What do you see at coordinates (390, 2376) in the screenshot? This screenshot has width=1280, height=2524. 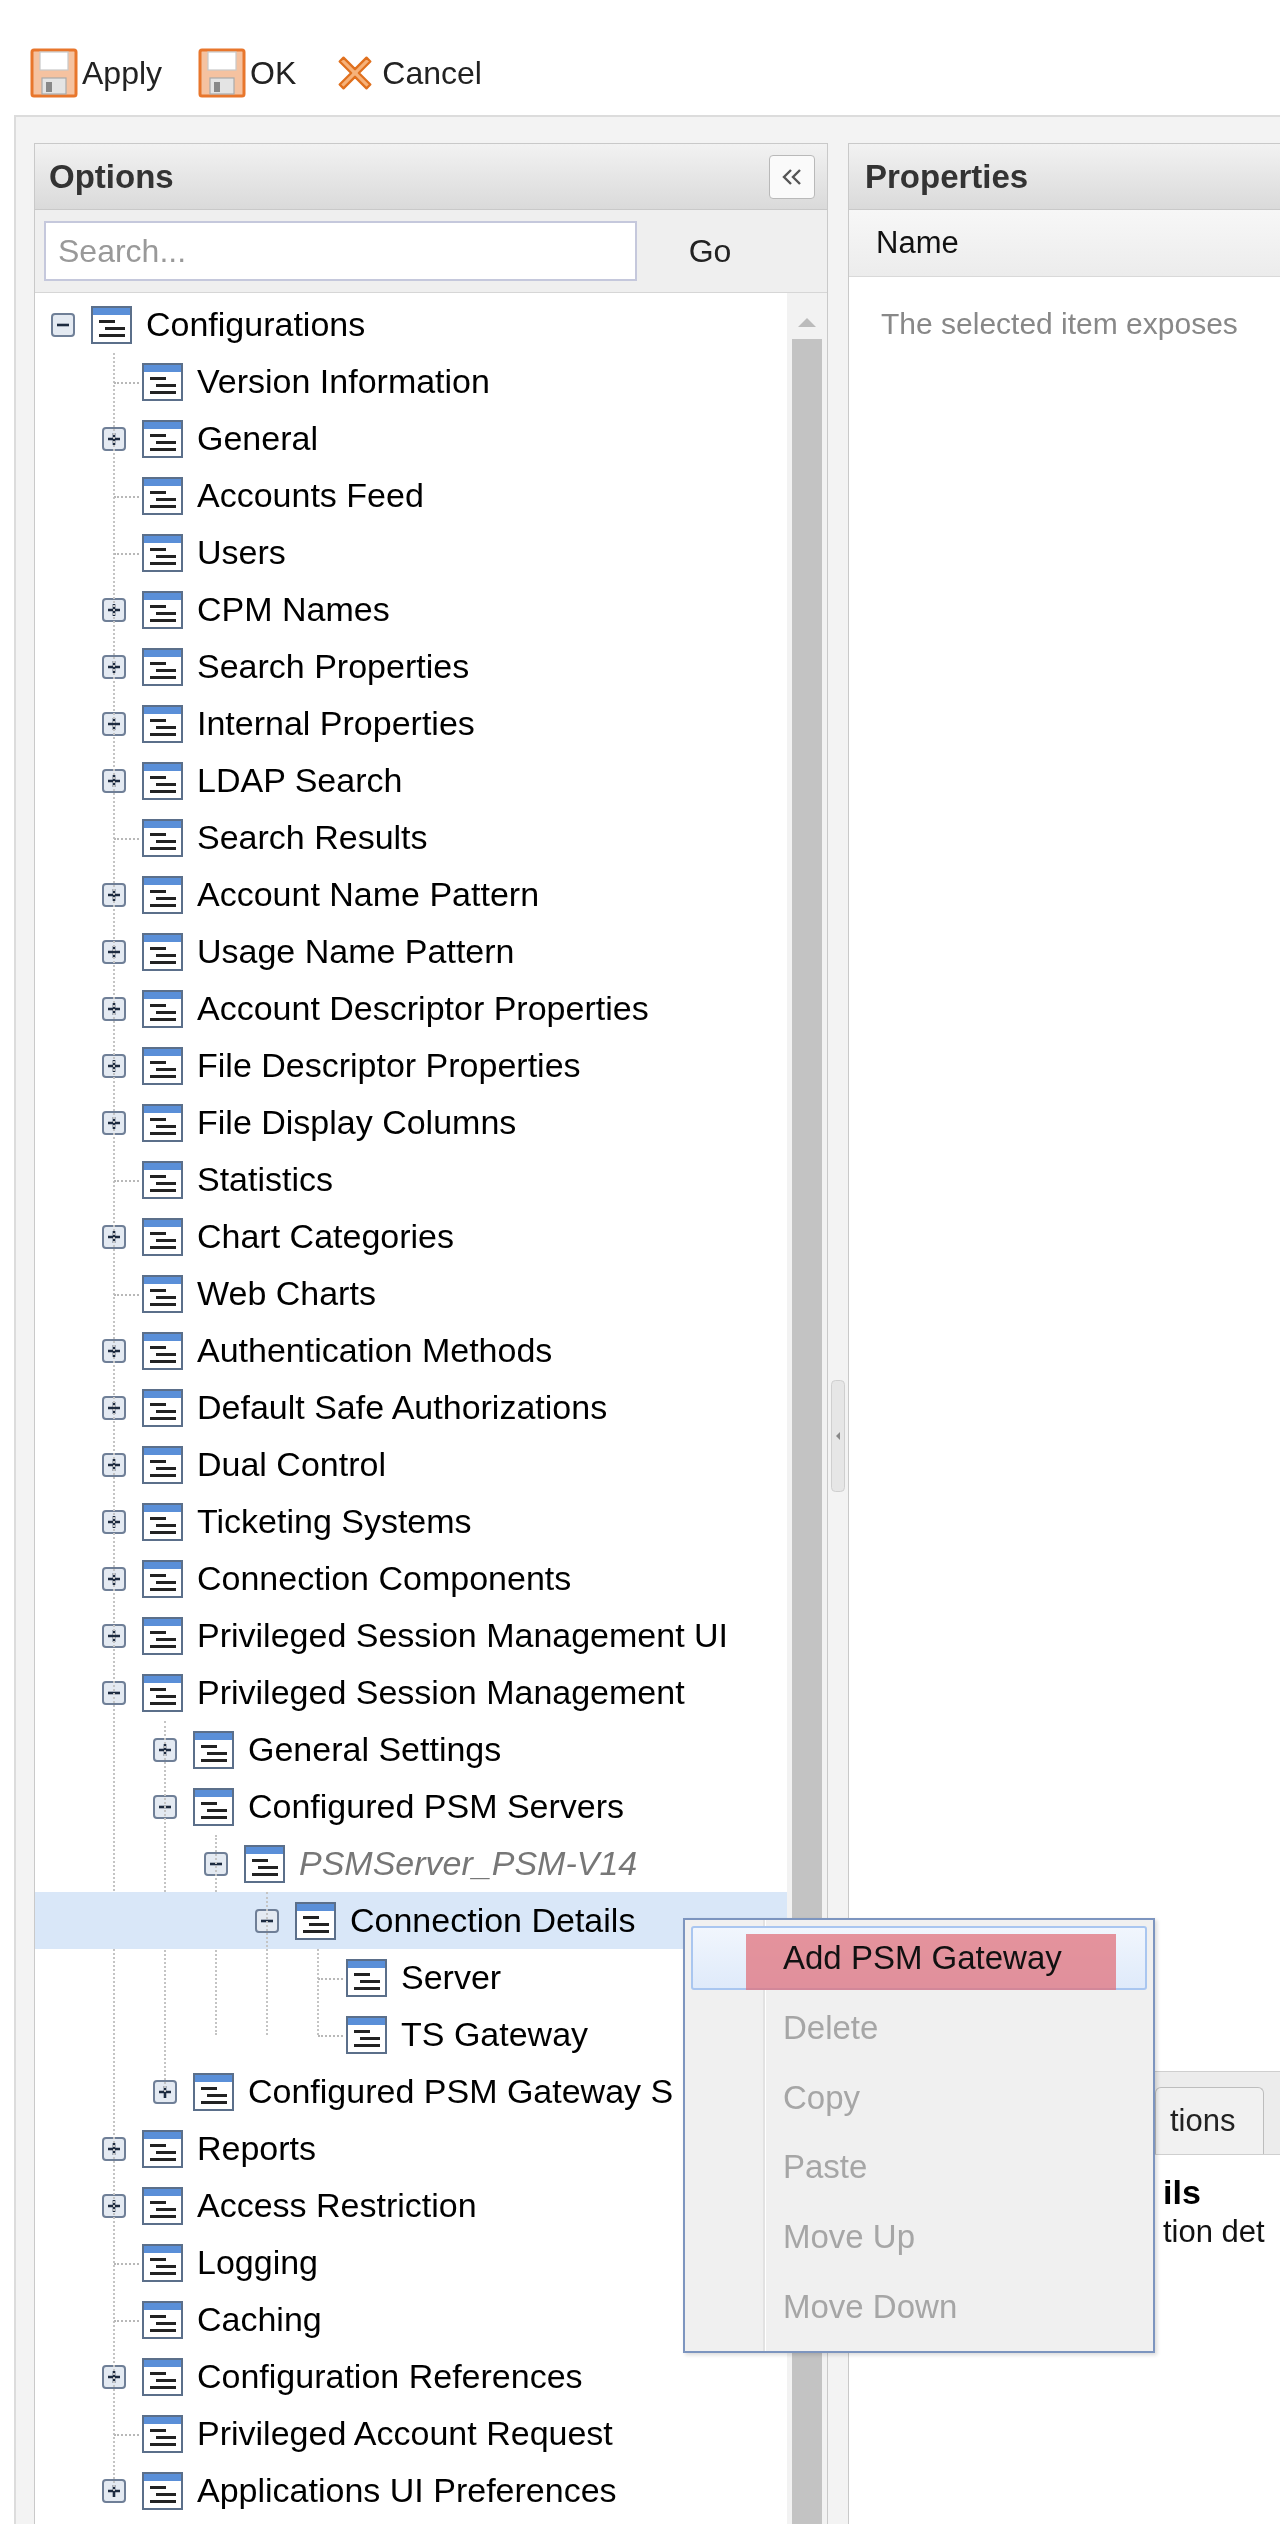 I see `tree-item: Configuration References` at bounding box center [390, 2376].